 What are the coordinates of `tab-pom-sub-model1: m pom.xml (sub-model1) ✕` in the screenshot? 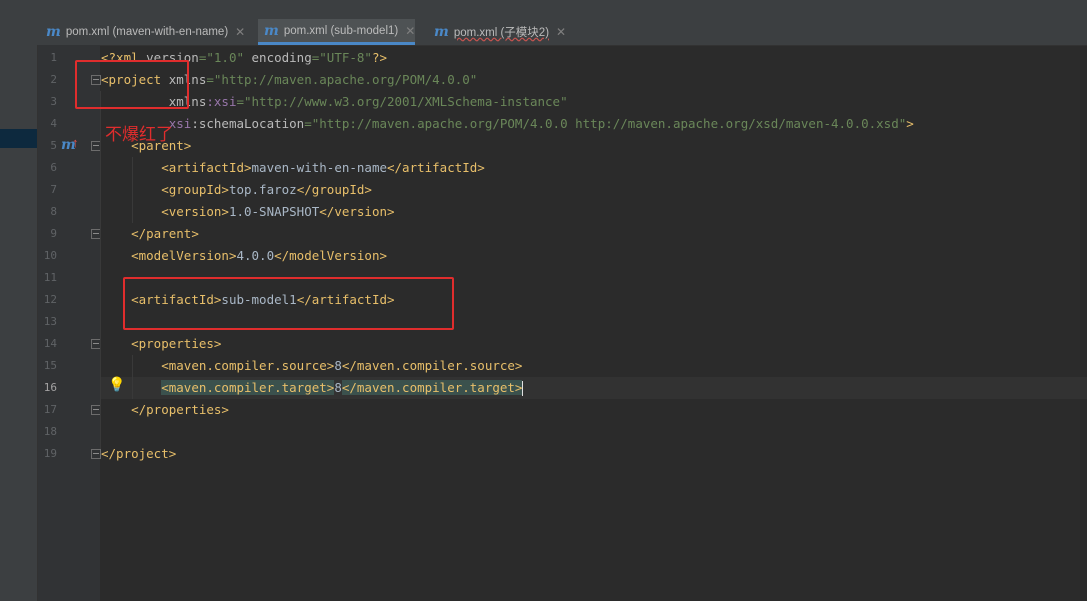 It's located at (337, 32).